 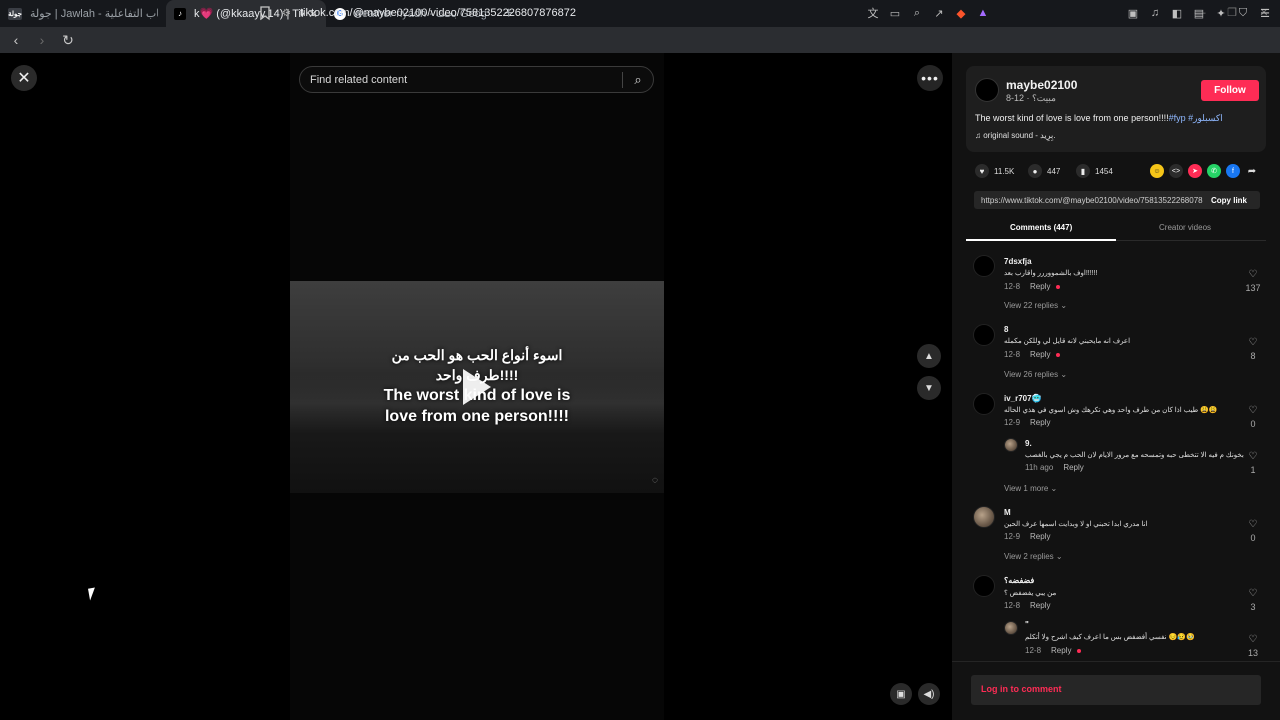 What do you see at coordinates (1195, 171) in the screenshot?
I see `send-to-friends-icon: ➤` at bounding box center [1195, 171].